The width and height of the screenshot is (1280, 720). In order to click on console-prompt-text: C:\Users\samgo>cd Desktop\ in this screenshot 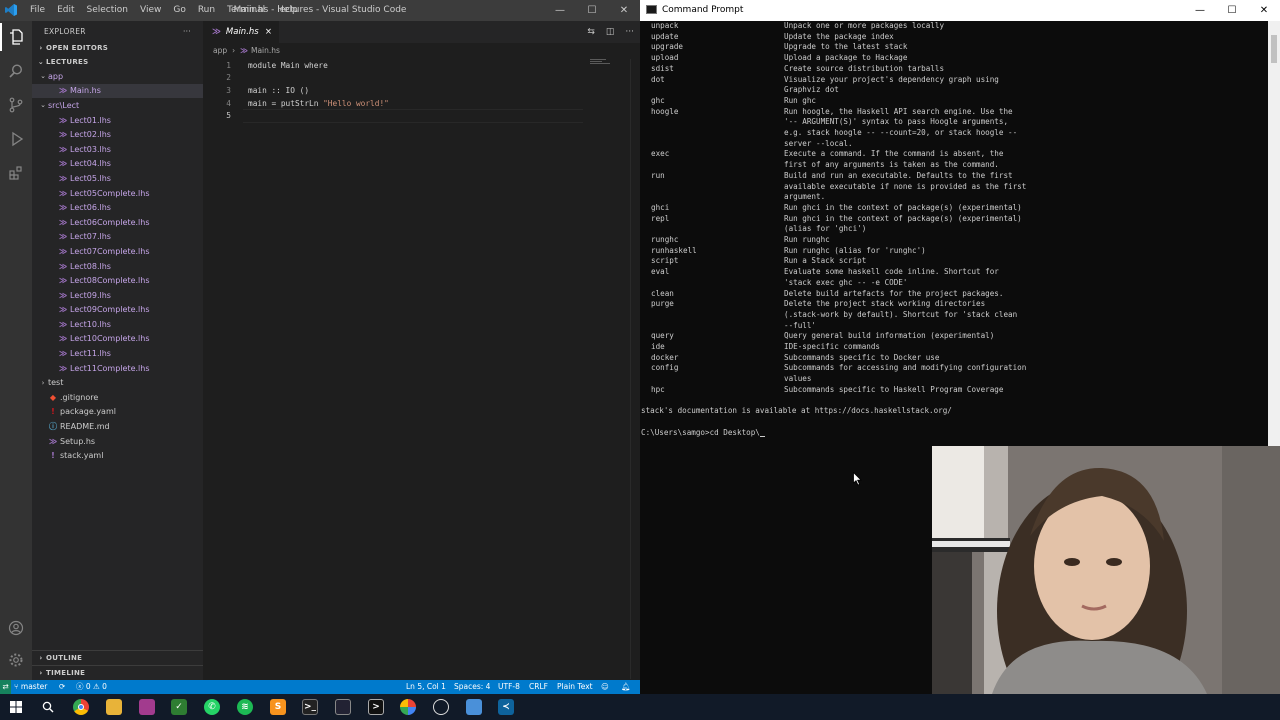, I will do `click(700, 432)`.